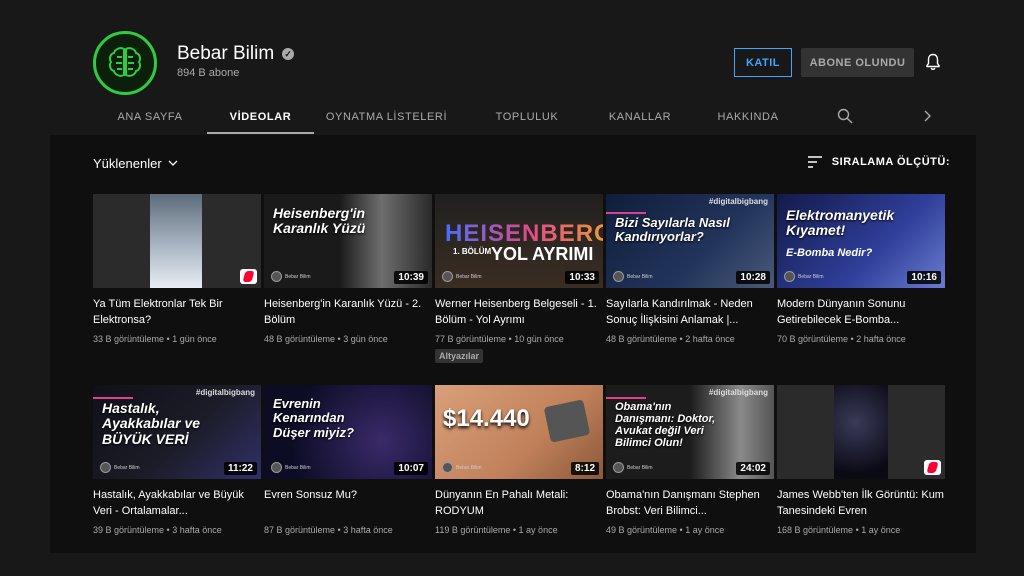  I want to click on video-duration: 10:33, so click(582, 277).